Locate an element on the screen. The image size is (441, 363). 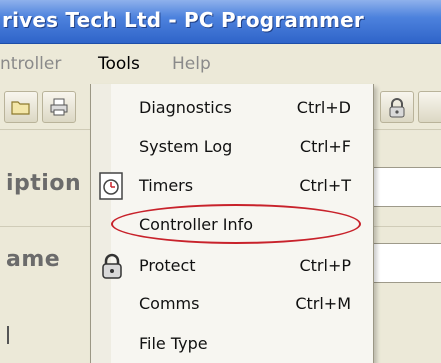
title-bar: rives Tech Ltd - PC Programmer is located at coordinates (220, 22).